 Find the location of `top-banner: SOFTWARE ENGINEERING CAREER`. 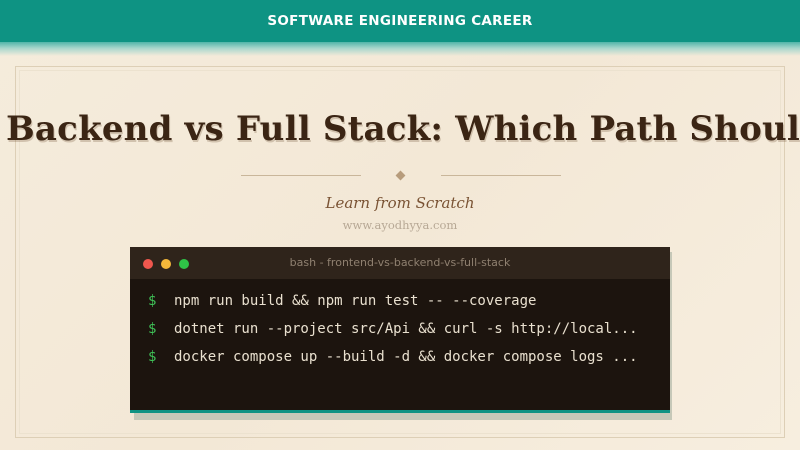

top-banner: SOFTWARE ENGINEERING CAREER is located at coordinates (400, 21).